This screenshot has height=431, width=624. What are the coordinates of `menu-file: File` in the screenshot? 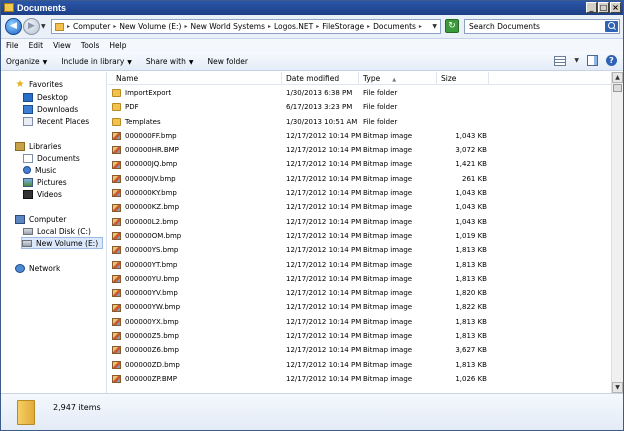 It's located at (12, 45).